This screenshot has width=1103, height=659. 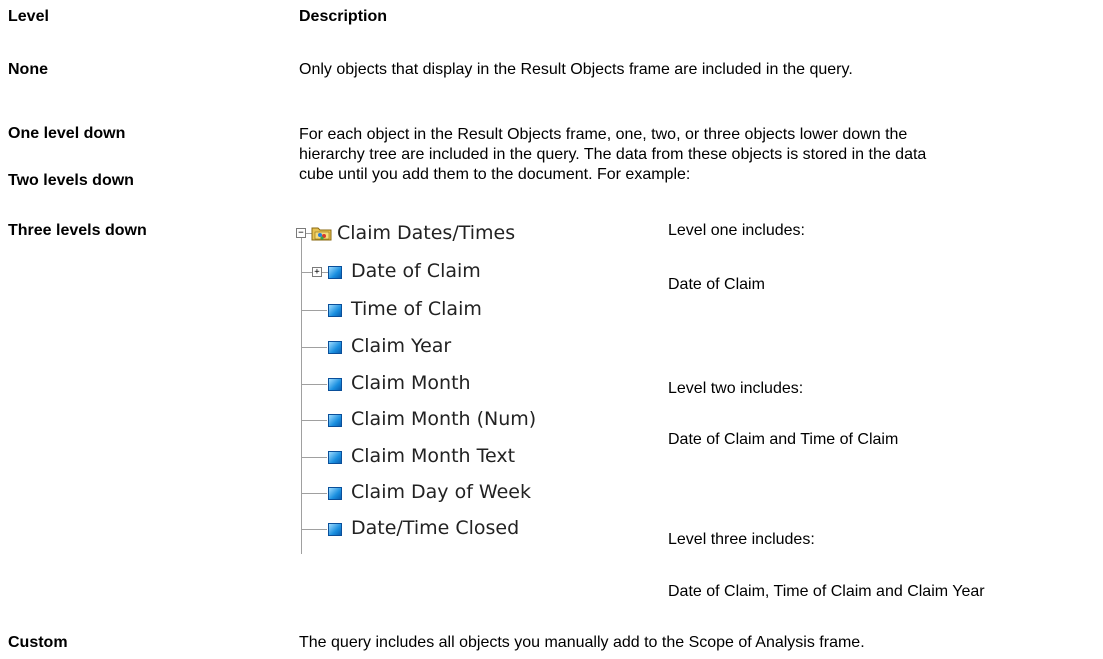 I want to click on example-level-one-value: Date of Claim, so click(x=716, y=284).